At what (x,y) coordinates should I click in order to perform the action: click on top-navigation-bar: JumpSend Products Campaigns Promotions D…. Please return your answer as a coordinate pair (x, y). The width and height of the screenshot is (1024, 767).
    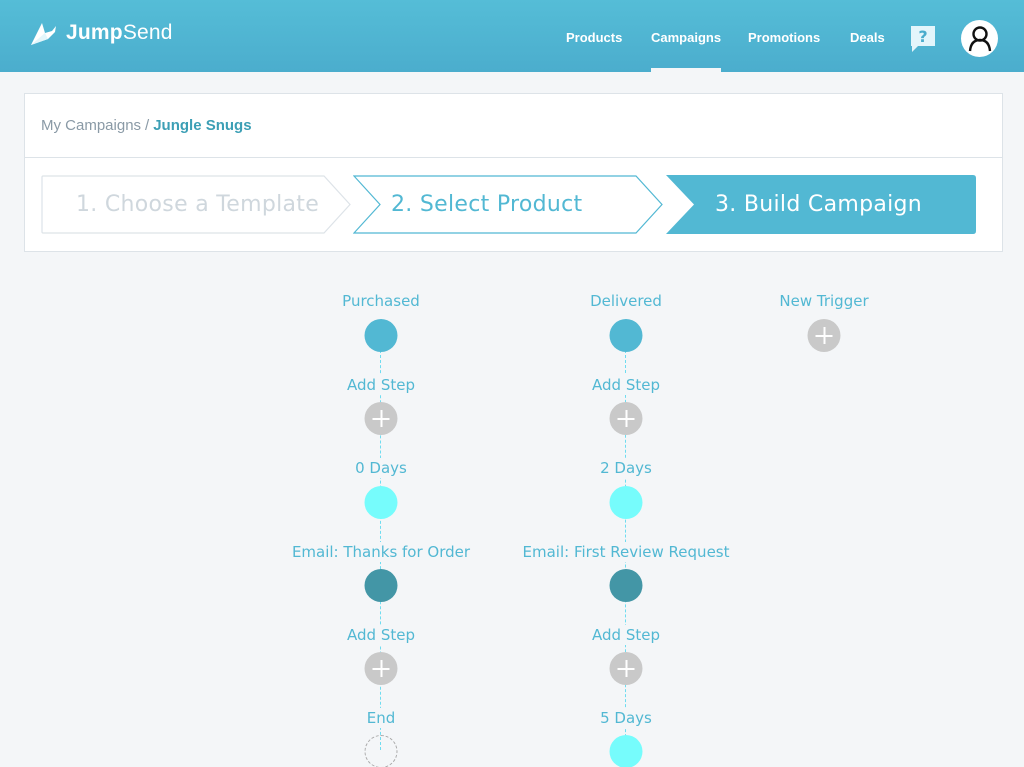
    Looking at the image, I should click on (512, 36).